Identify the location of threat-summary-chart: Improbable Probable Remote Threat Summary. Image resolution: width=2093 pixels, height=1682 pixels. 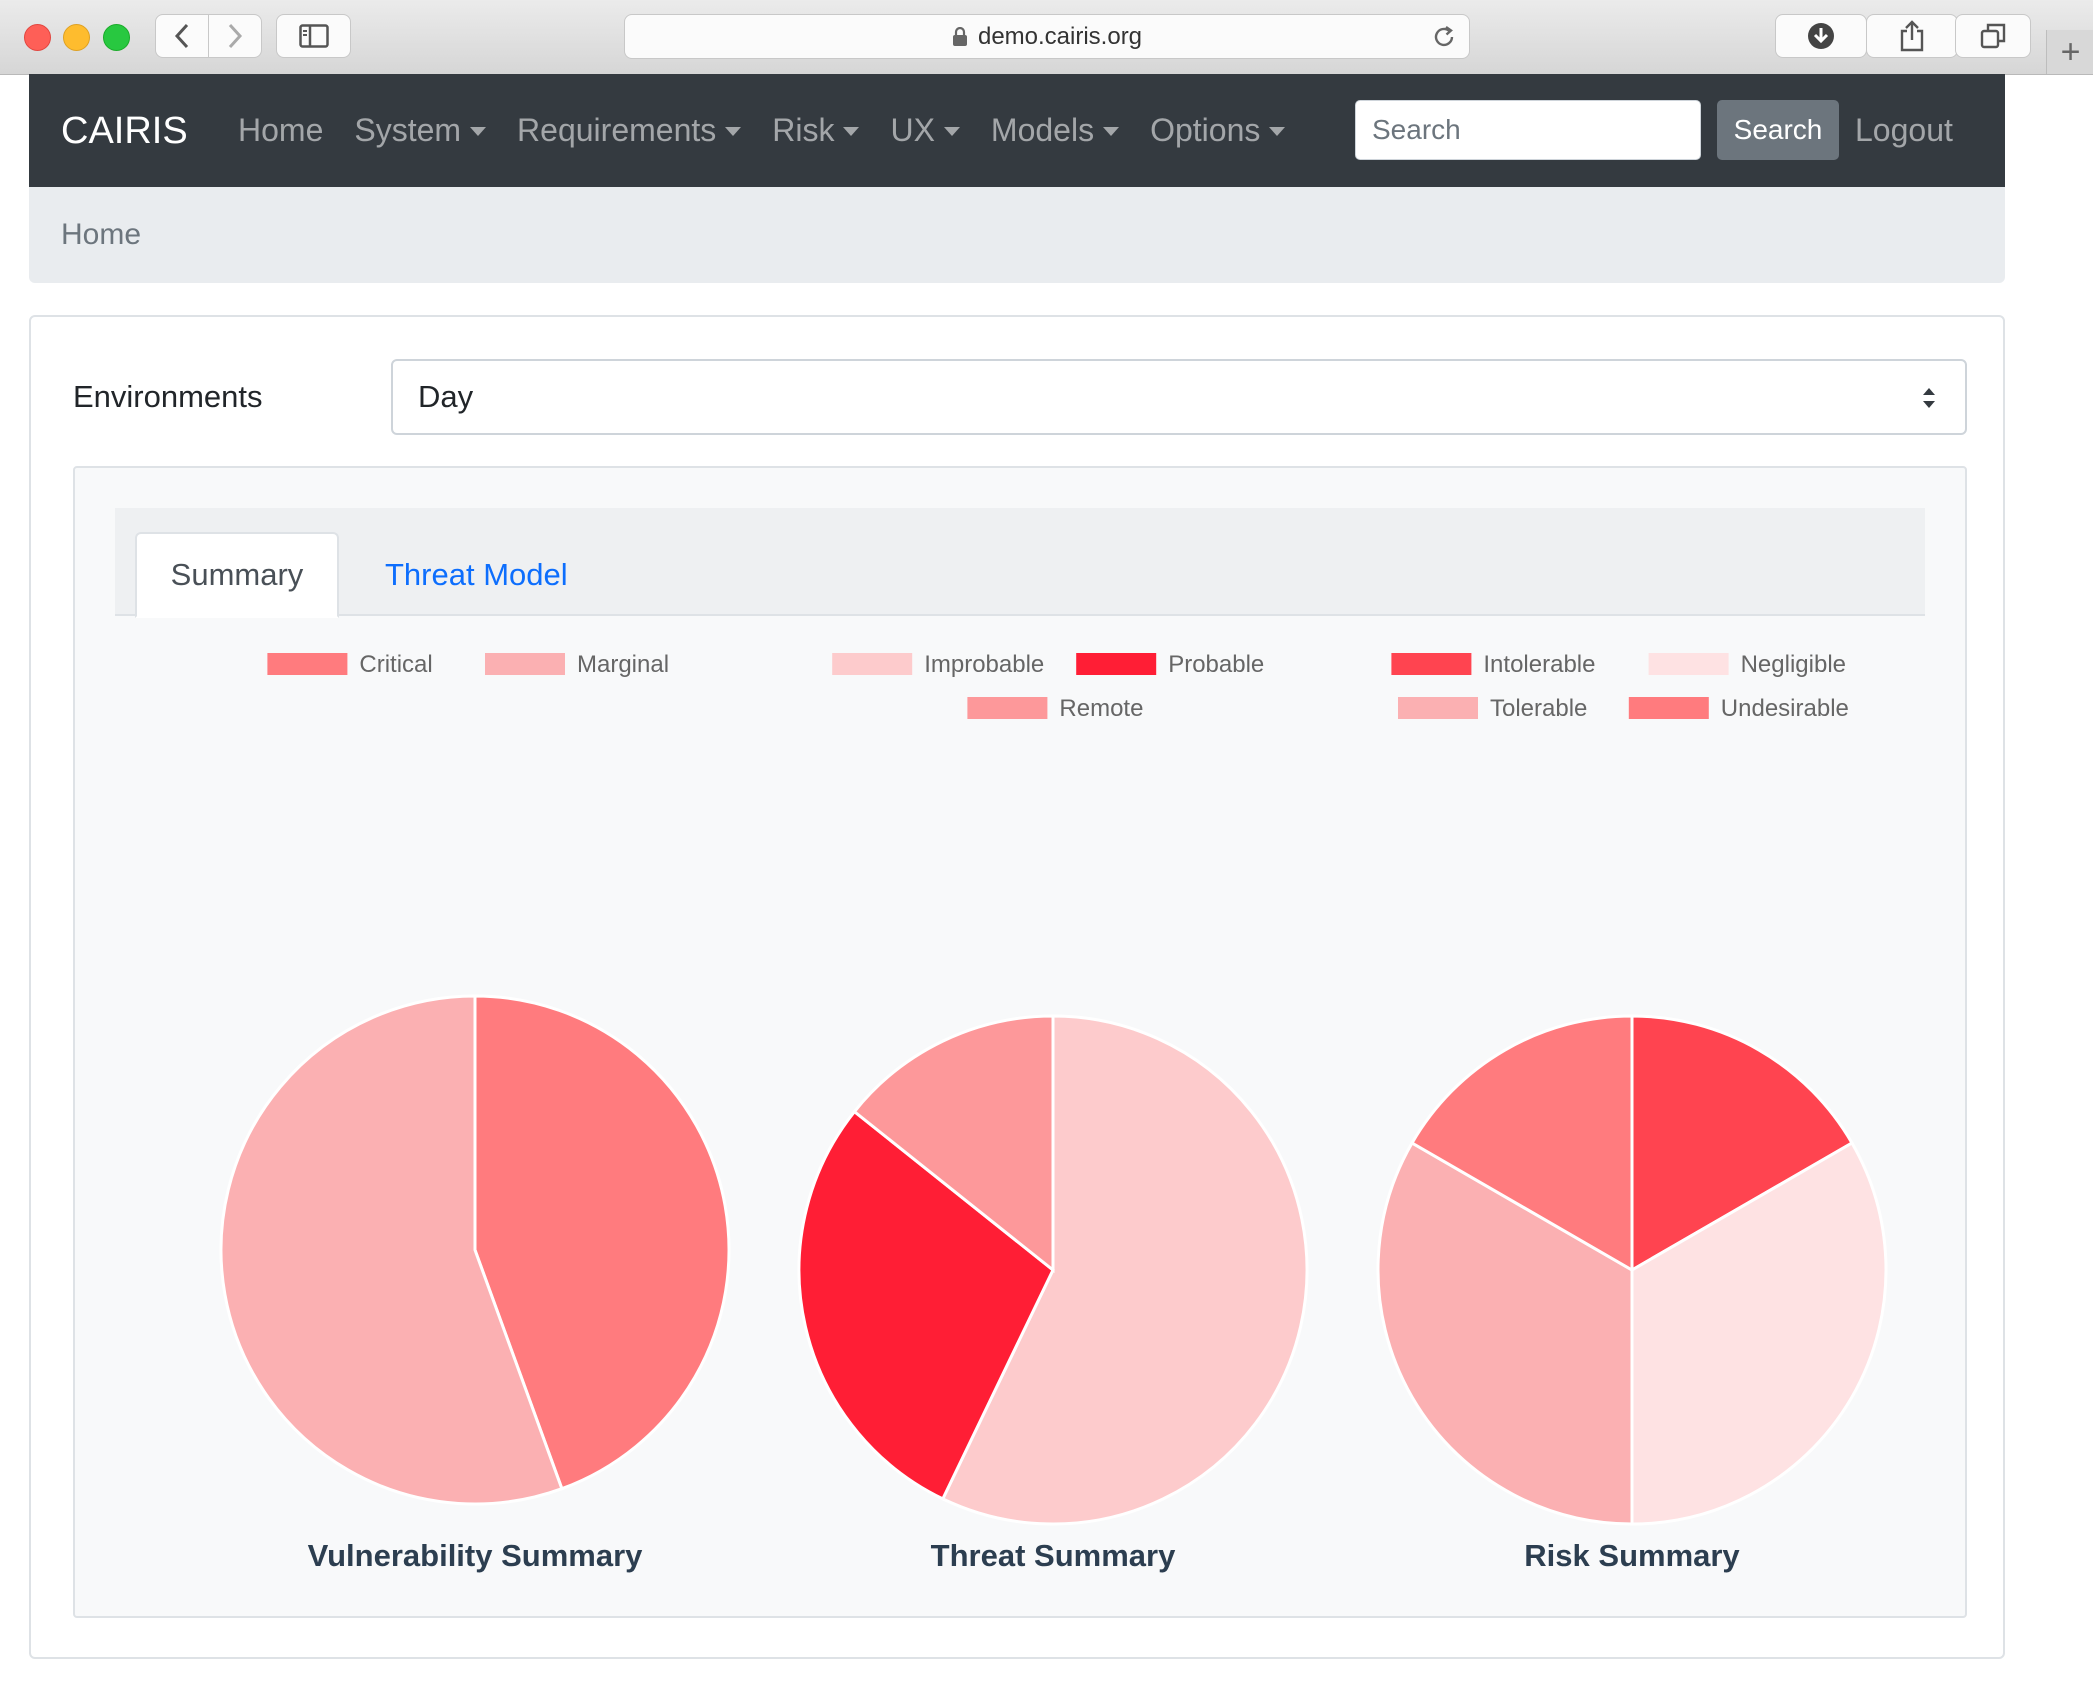
(1053, 1112).